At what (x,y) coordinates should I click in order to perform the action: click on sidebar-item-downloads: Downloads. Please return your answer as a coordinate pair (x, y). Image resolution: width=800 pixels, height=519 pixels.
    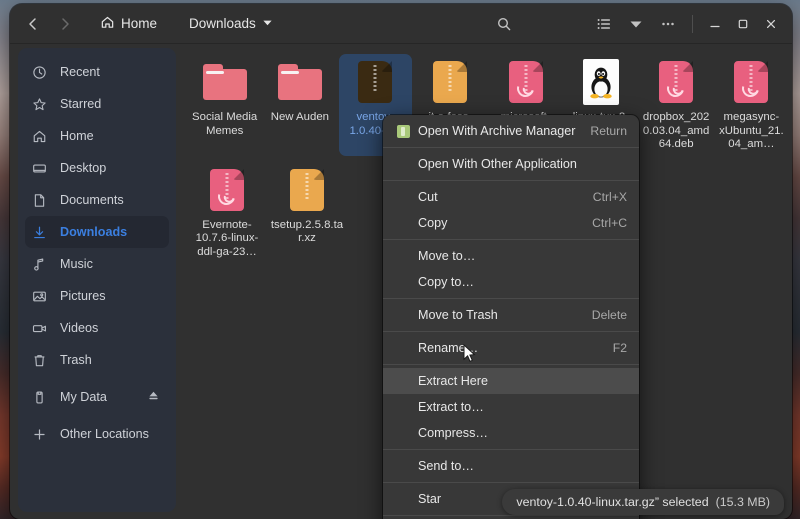
    Looking at the image, I should click on (97, 232).